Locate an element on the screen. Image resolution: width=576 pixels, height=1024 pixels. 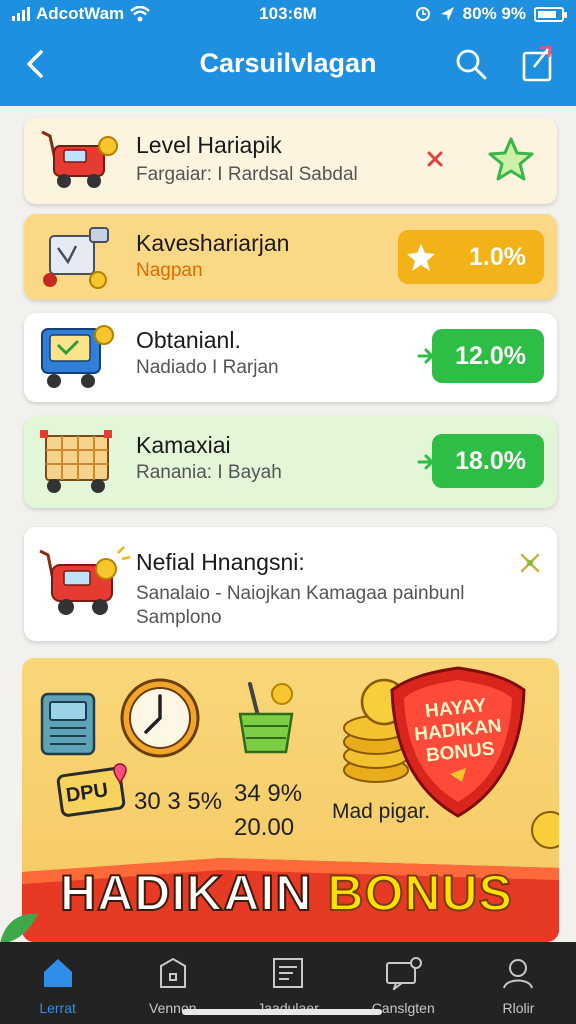
page-title: Carsuilvlagan is located at coordinates (288, 63).